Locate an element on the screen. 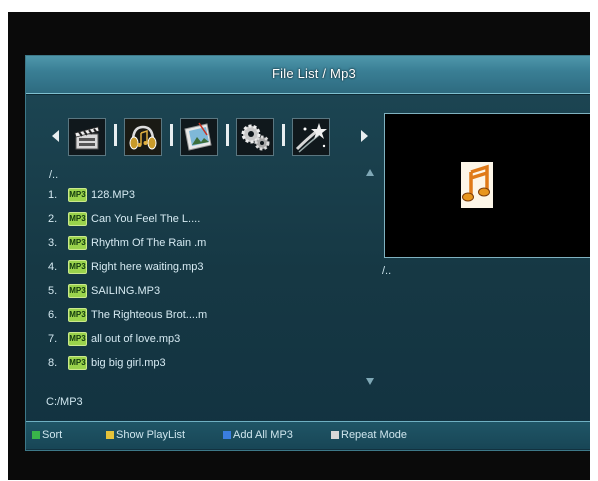  item-filename: all out of love.mp3 is located at coordinates (136, 339).